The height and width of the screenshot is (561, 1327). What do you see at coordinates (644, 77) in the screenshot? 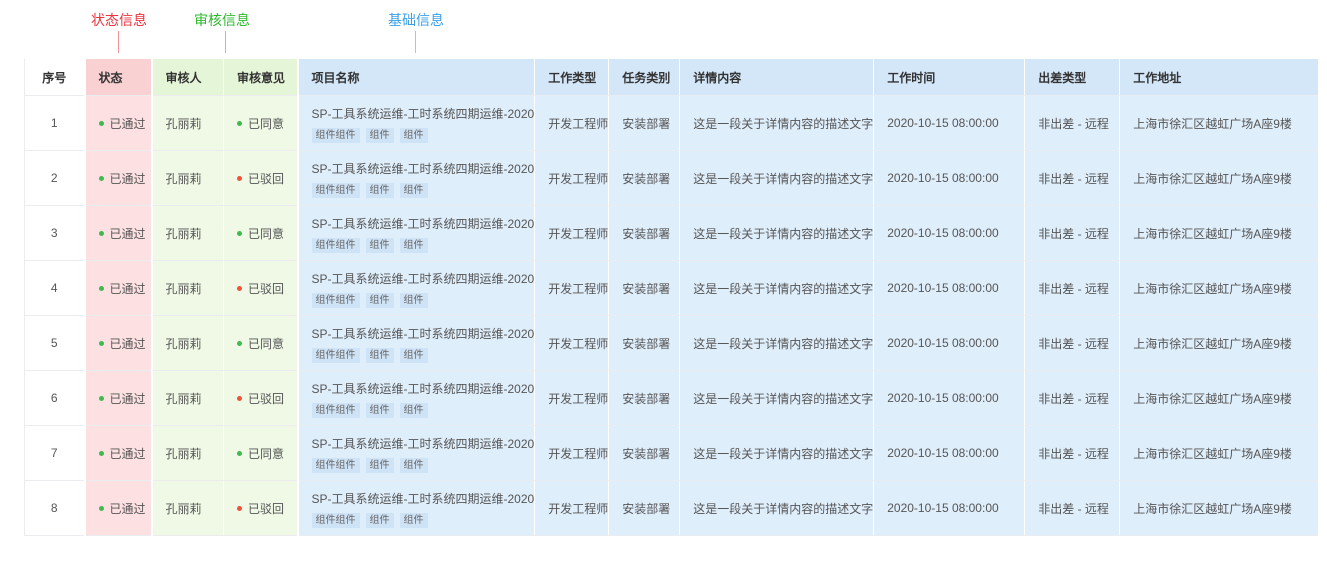
I see `header-task-type: 任务类别` at bounding box center [644, 77].